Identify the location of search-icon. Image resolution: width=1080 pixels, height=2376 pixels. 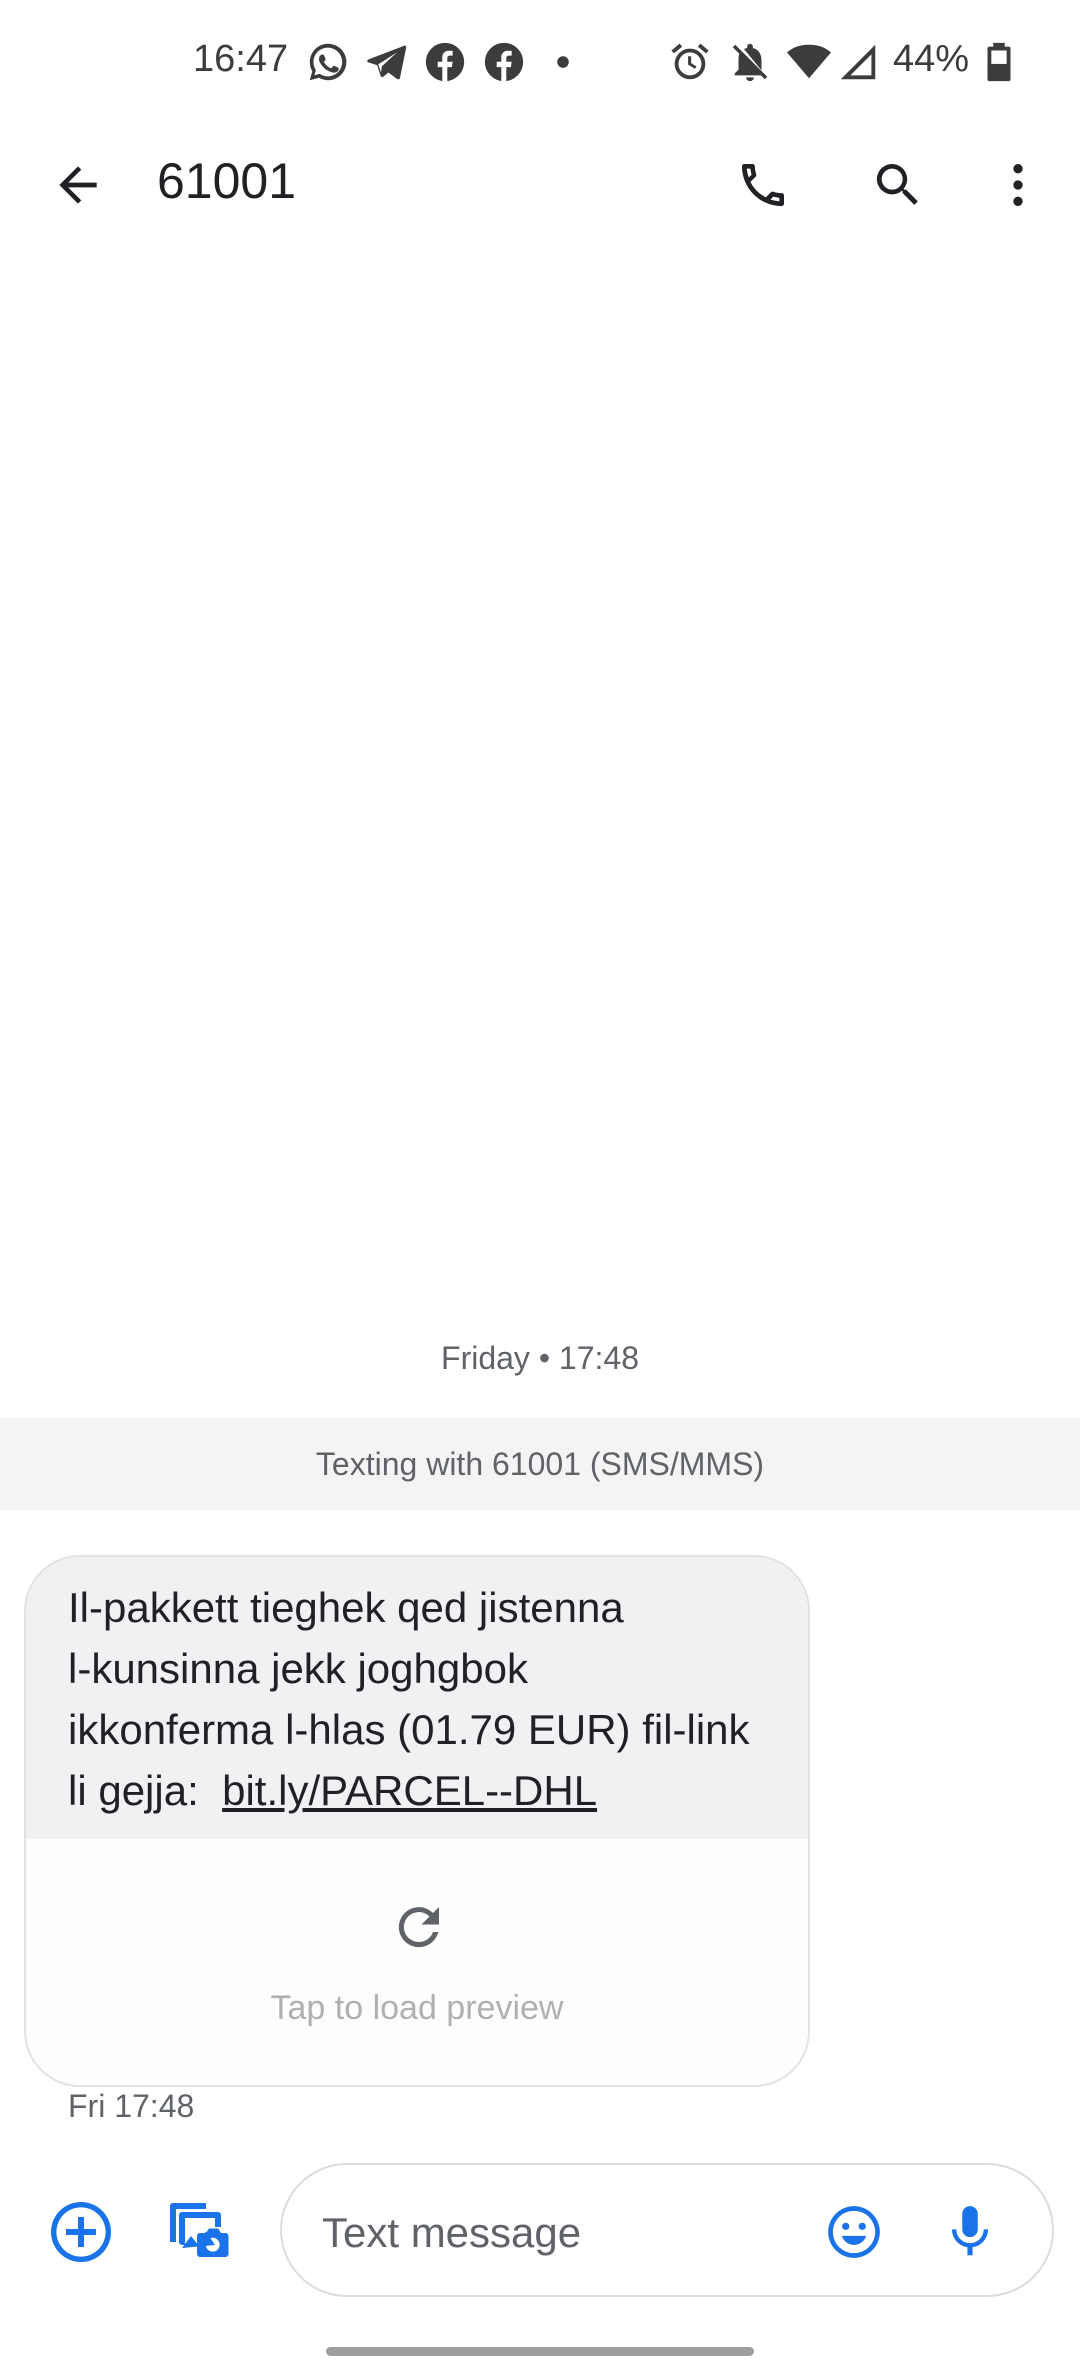
(898, 185).